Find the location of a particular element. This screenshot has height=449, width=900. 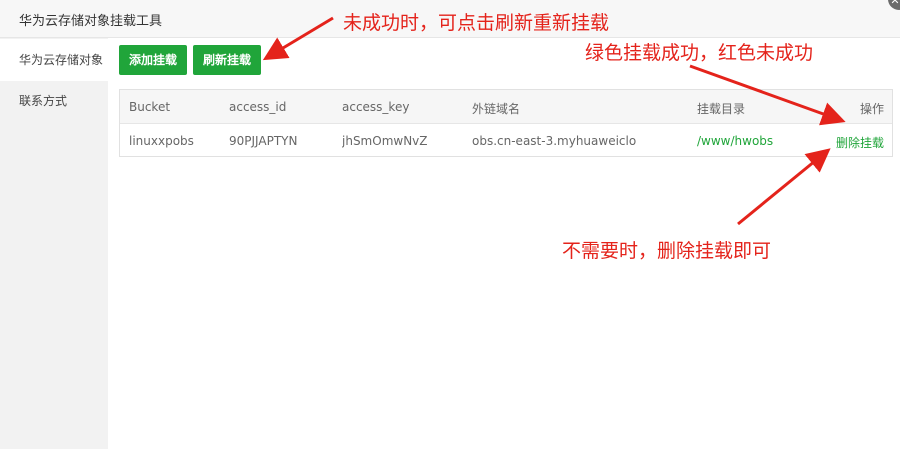

arrow-to-refresh-button is located at coordinates (298, 38).